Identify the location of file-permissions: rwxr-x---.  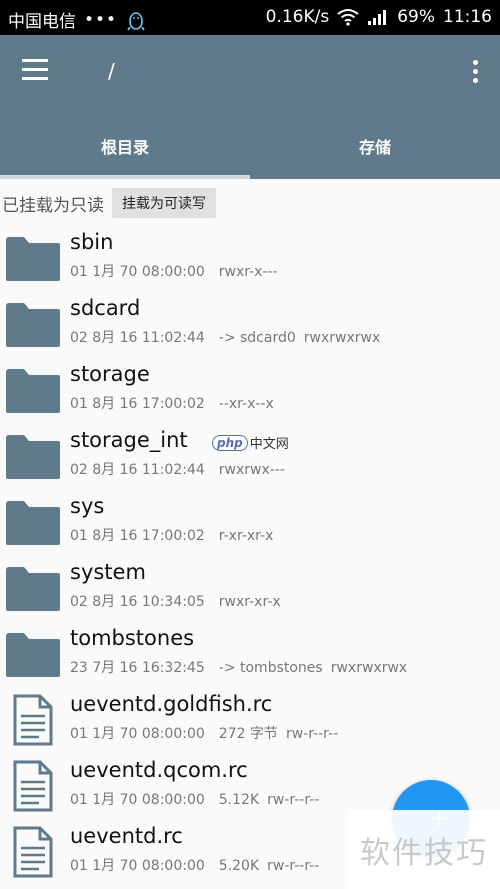
(248, 272).